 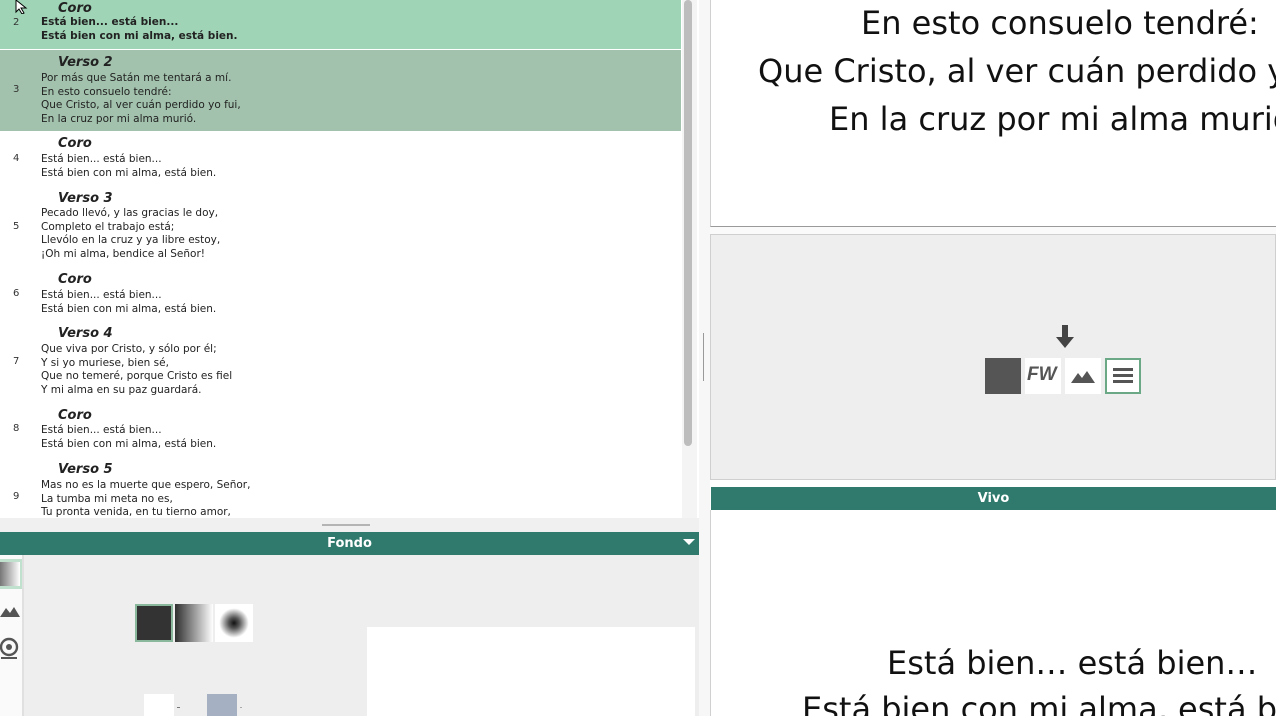 I want to click on solid-swatch, so click(x=154, y=623).